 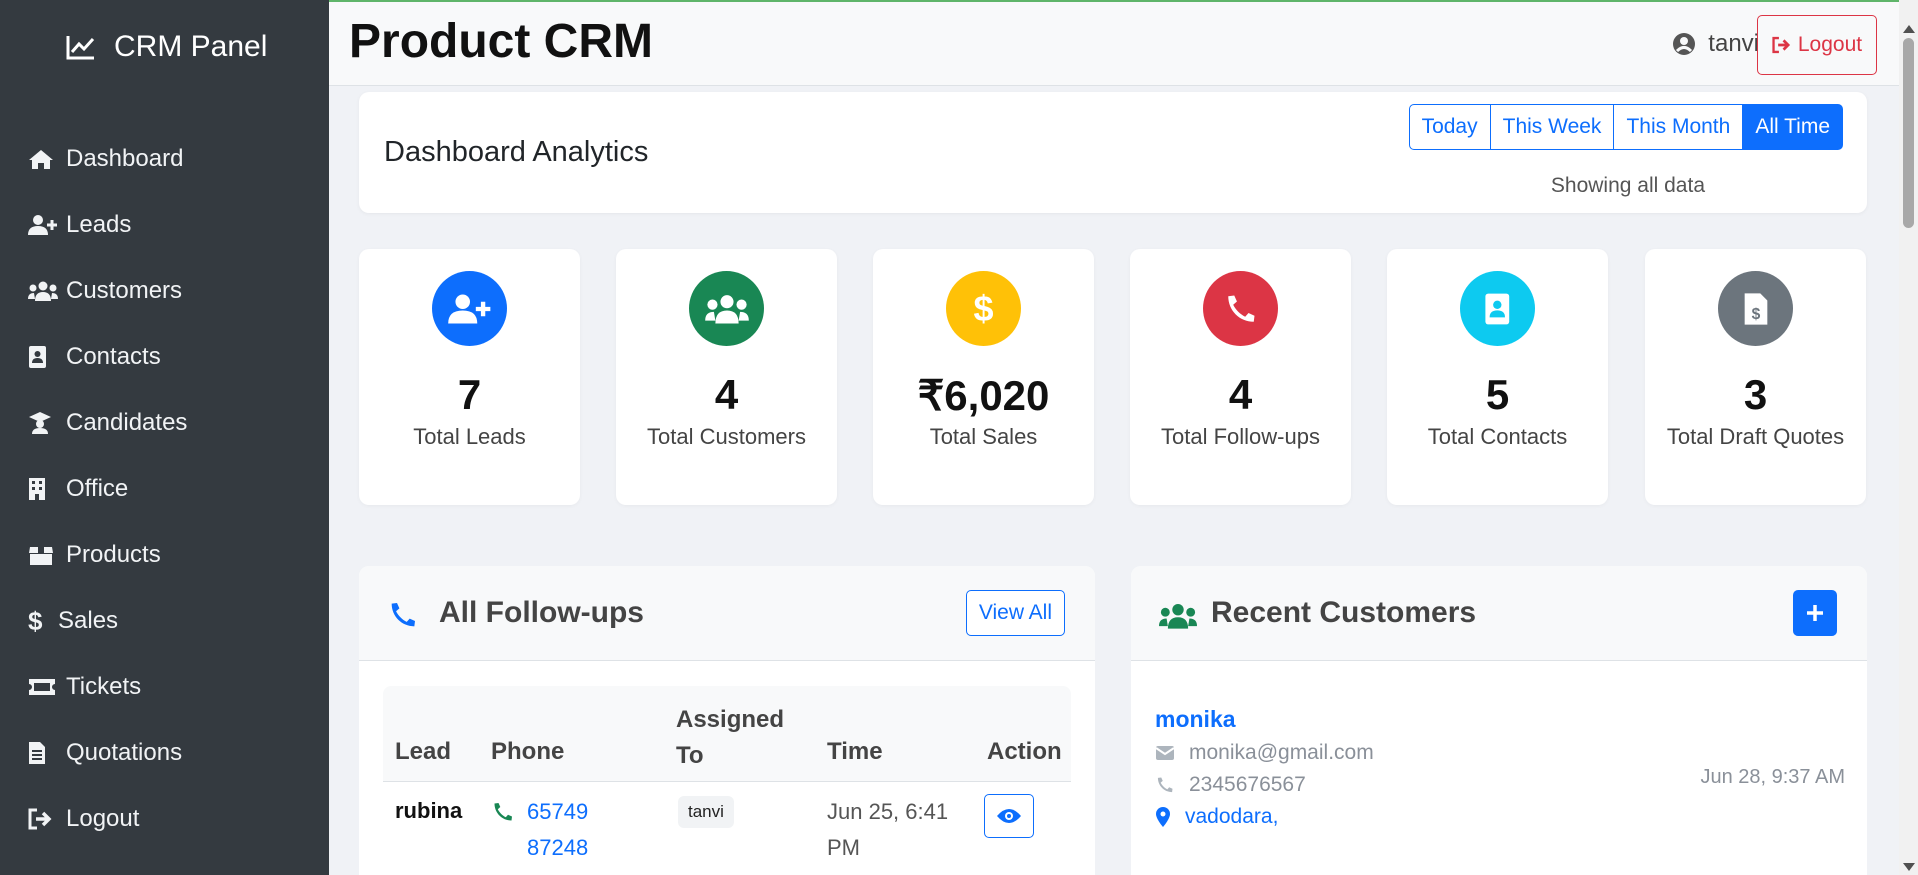 What do you see at coordinates (1497, 436) in the screenshot?
I see `stat-label: Total Contacts` at bounding box center [1497, 436].